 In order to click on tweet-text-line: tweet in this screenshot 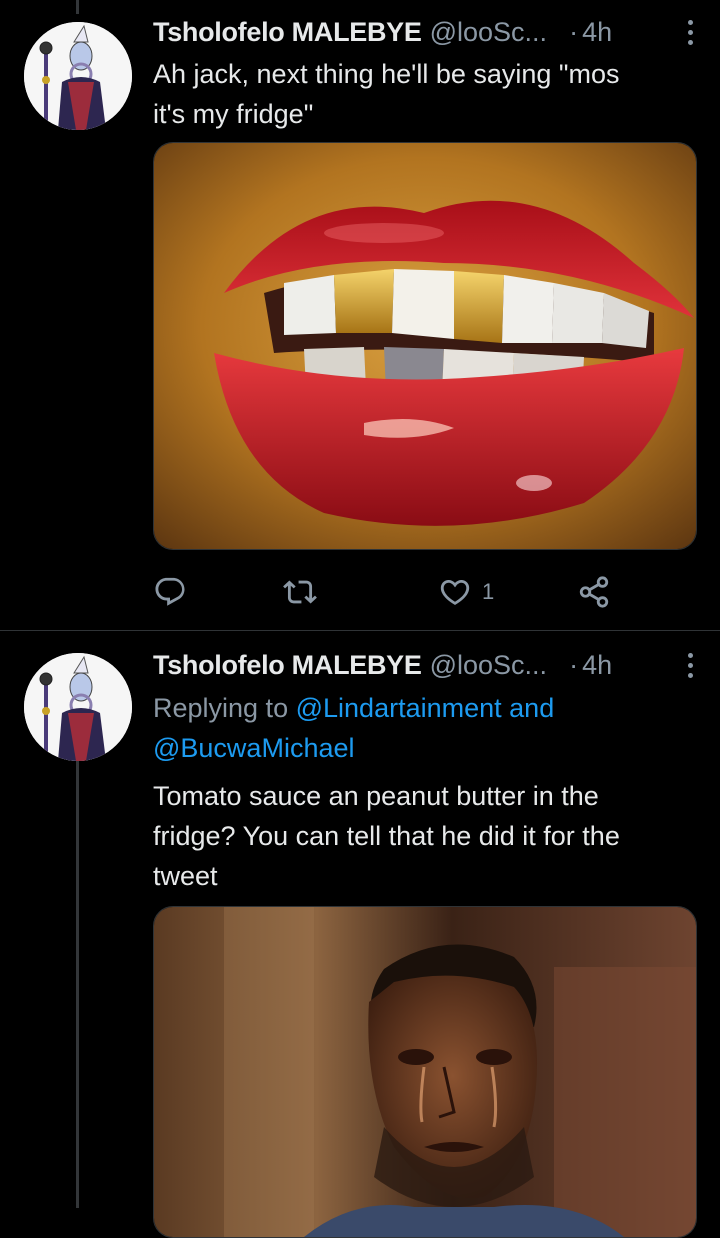, I will do `click(185, 876)`.